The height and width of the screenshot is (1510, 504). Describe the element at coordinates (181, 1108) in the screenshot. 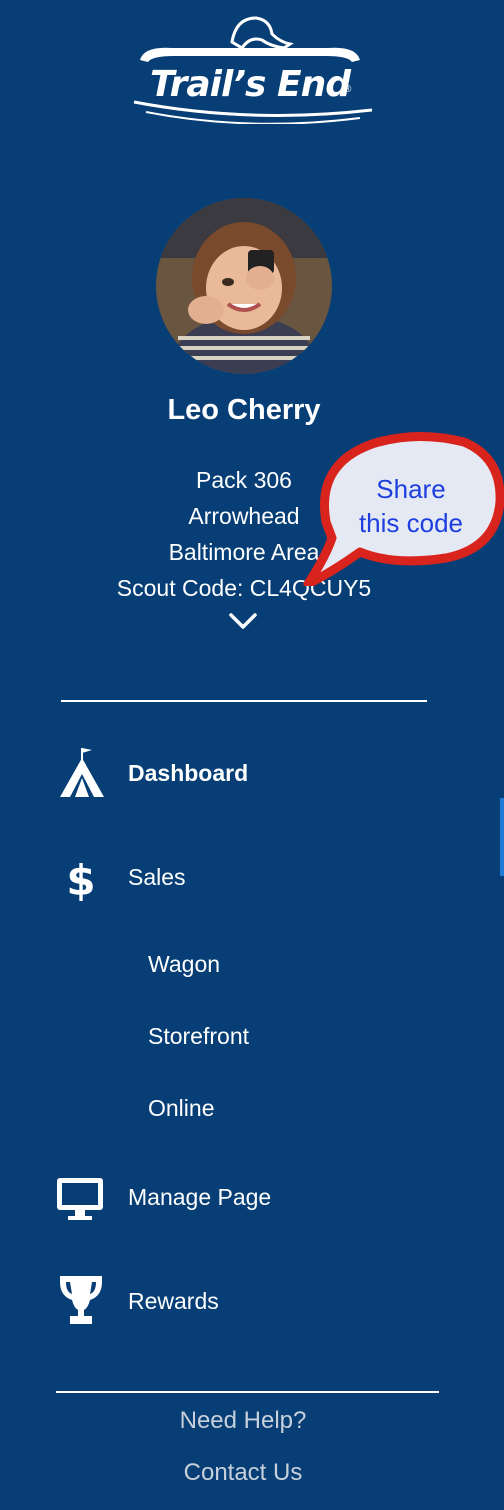

I see `nav-sales-online: Online` at that location.